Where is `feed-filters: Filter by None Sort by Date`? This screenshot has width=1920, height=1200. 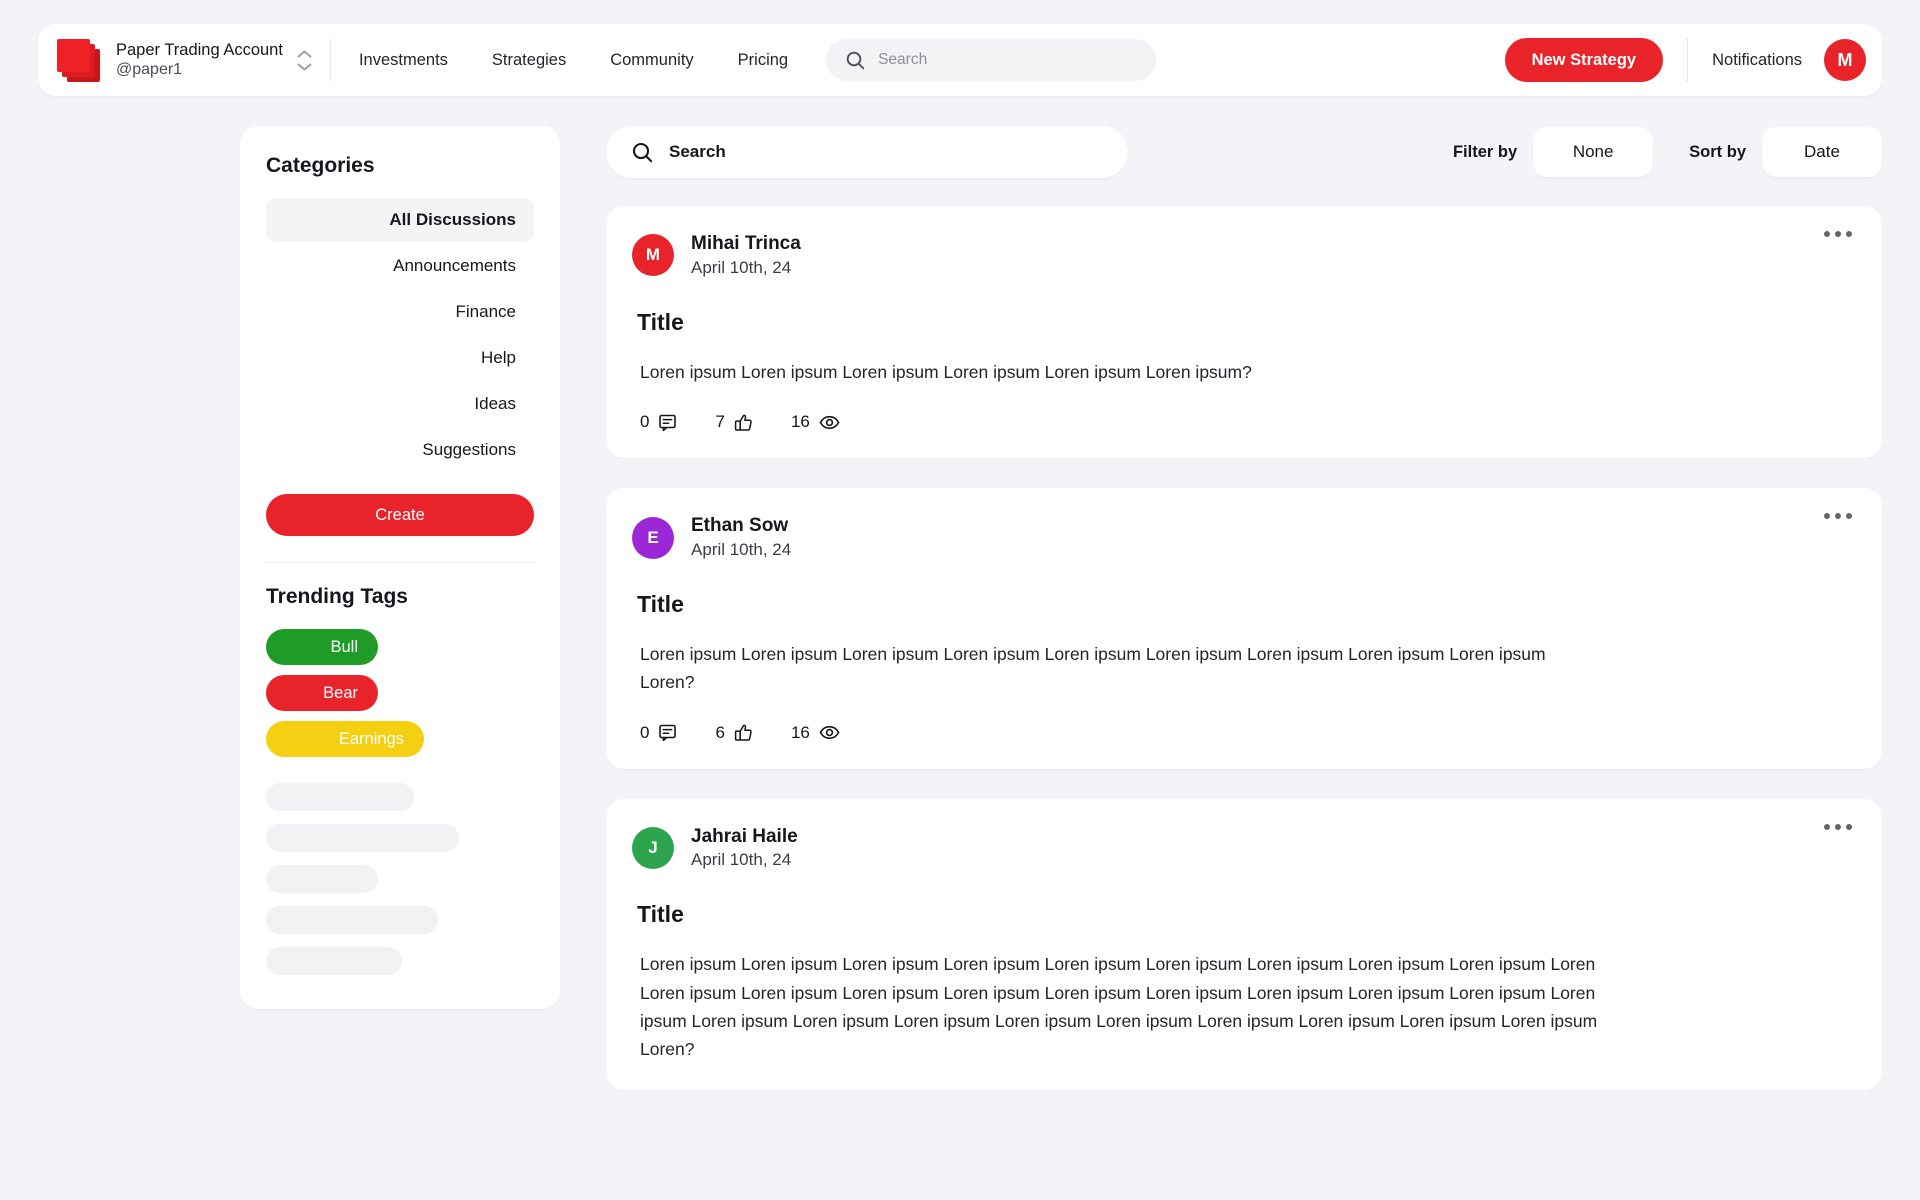 feed-filters: Filter by None Sort by Date is located at coordinates (1667, 152).